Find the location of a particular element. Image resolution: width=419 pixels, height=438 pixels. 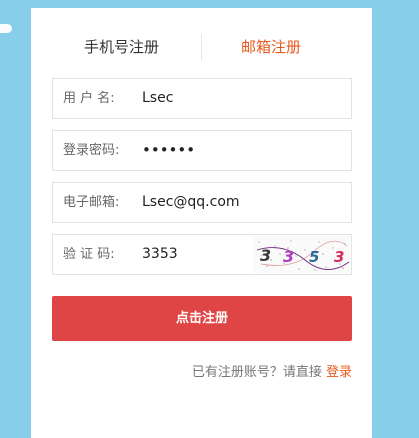

tab-divider is located at coordinates (201, 47).